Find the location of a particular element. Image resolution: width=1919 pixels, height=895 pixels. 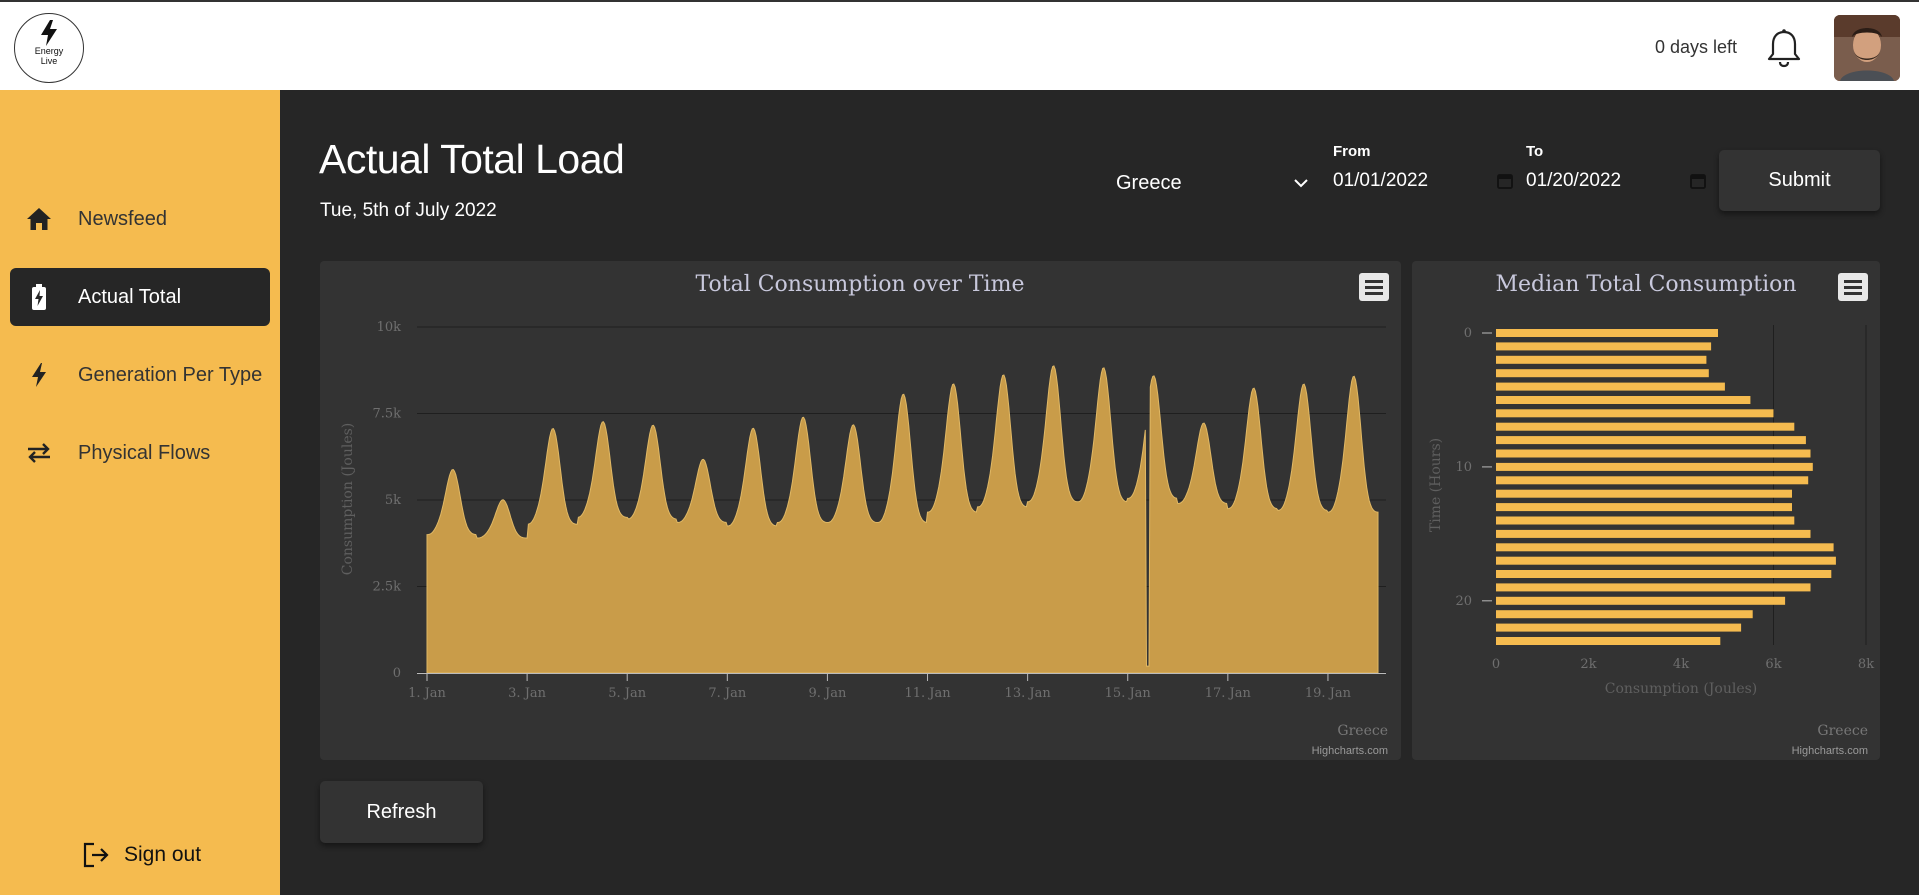

x-tick-label: 9. Jan is located at coordinates (827, 693).